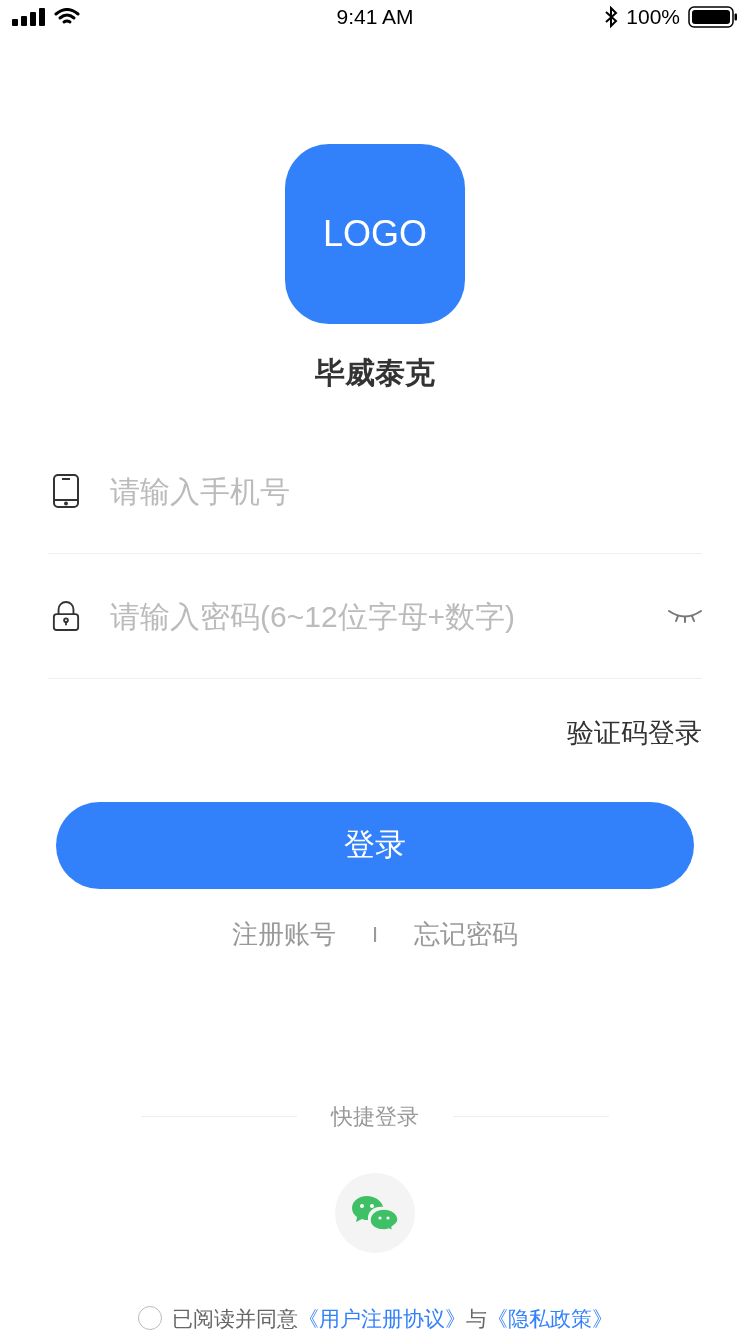  I want to click on app-name: 毕威泰克, so click(375, 373).